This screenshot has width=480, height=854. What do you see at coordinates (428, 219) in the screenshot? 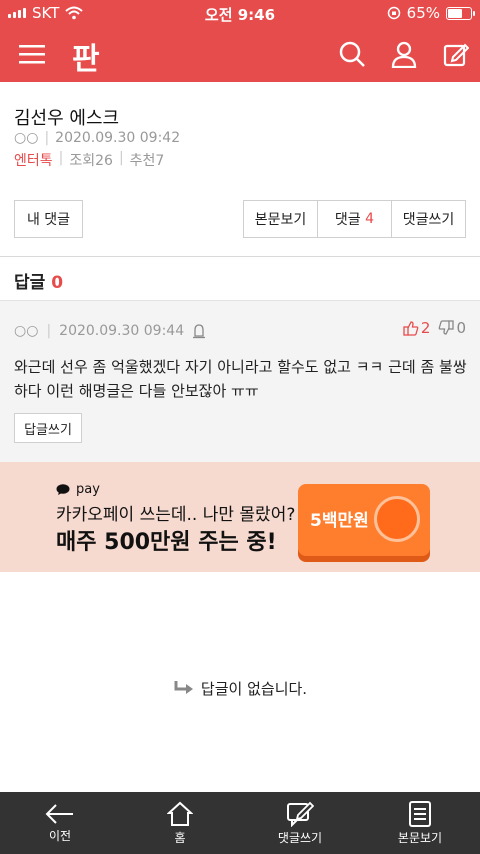
I see `write-comment-button: 댓글쓰기` at bounding box center [428, 219].